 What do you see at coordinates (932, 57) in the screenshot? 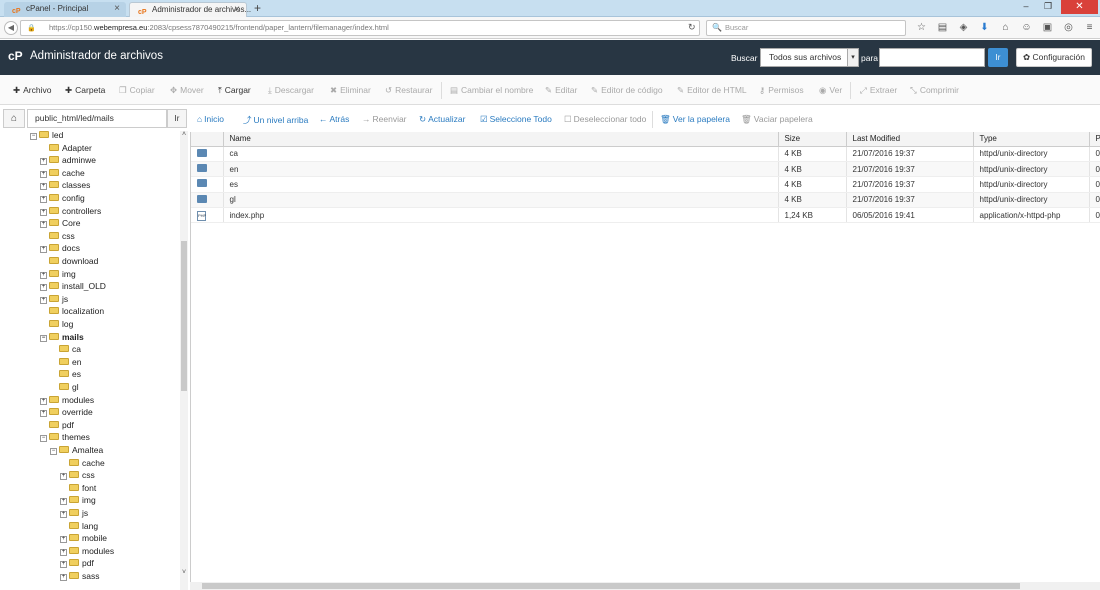
I see `search-input` at bounding box center [932, 57].